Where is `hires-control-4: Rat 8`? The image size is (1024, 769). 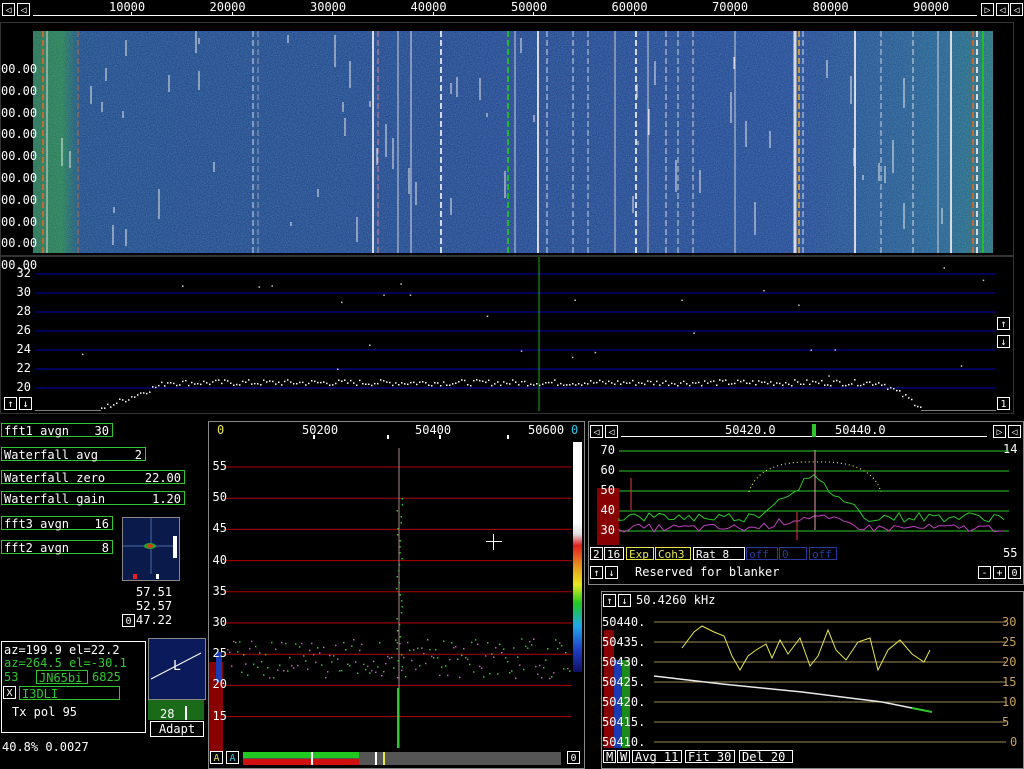
hires-control-4: Rat 8 is located at coordinates (719, 554).